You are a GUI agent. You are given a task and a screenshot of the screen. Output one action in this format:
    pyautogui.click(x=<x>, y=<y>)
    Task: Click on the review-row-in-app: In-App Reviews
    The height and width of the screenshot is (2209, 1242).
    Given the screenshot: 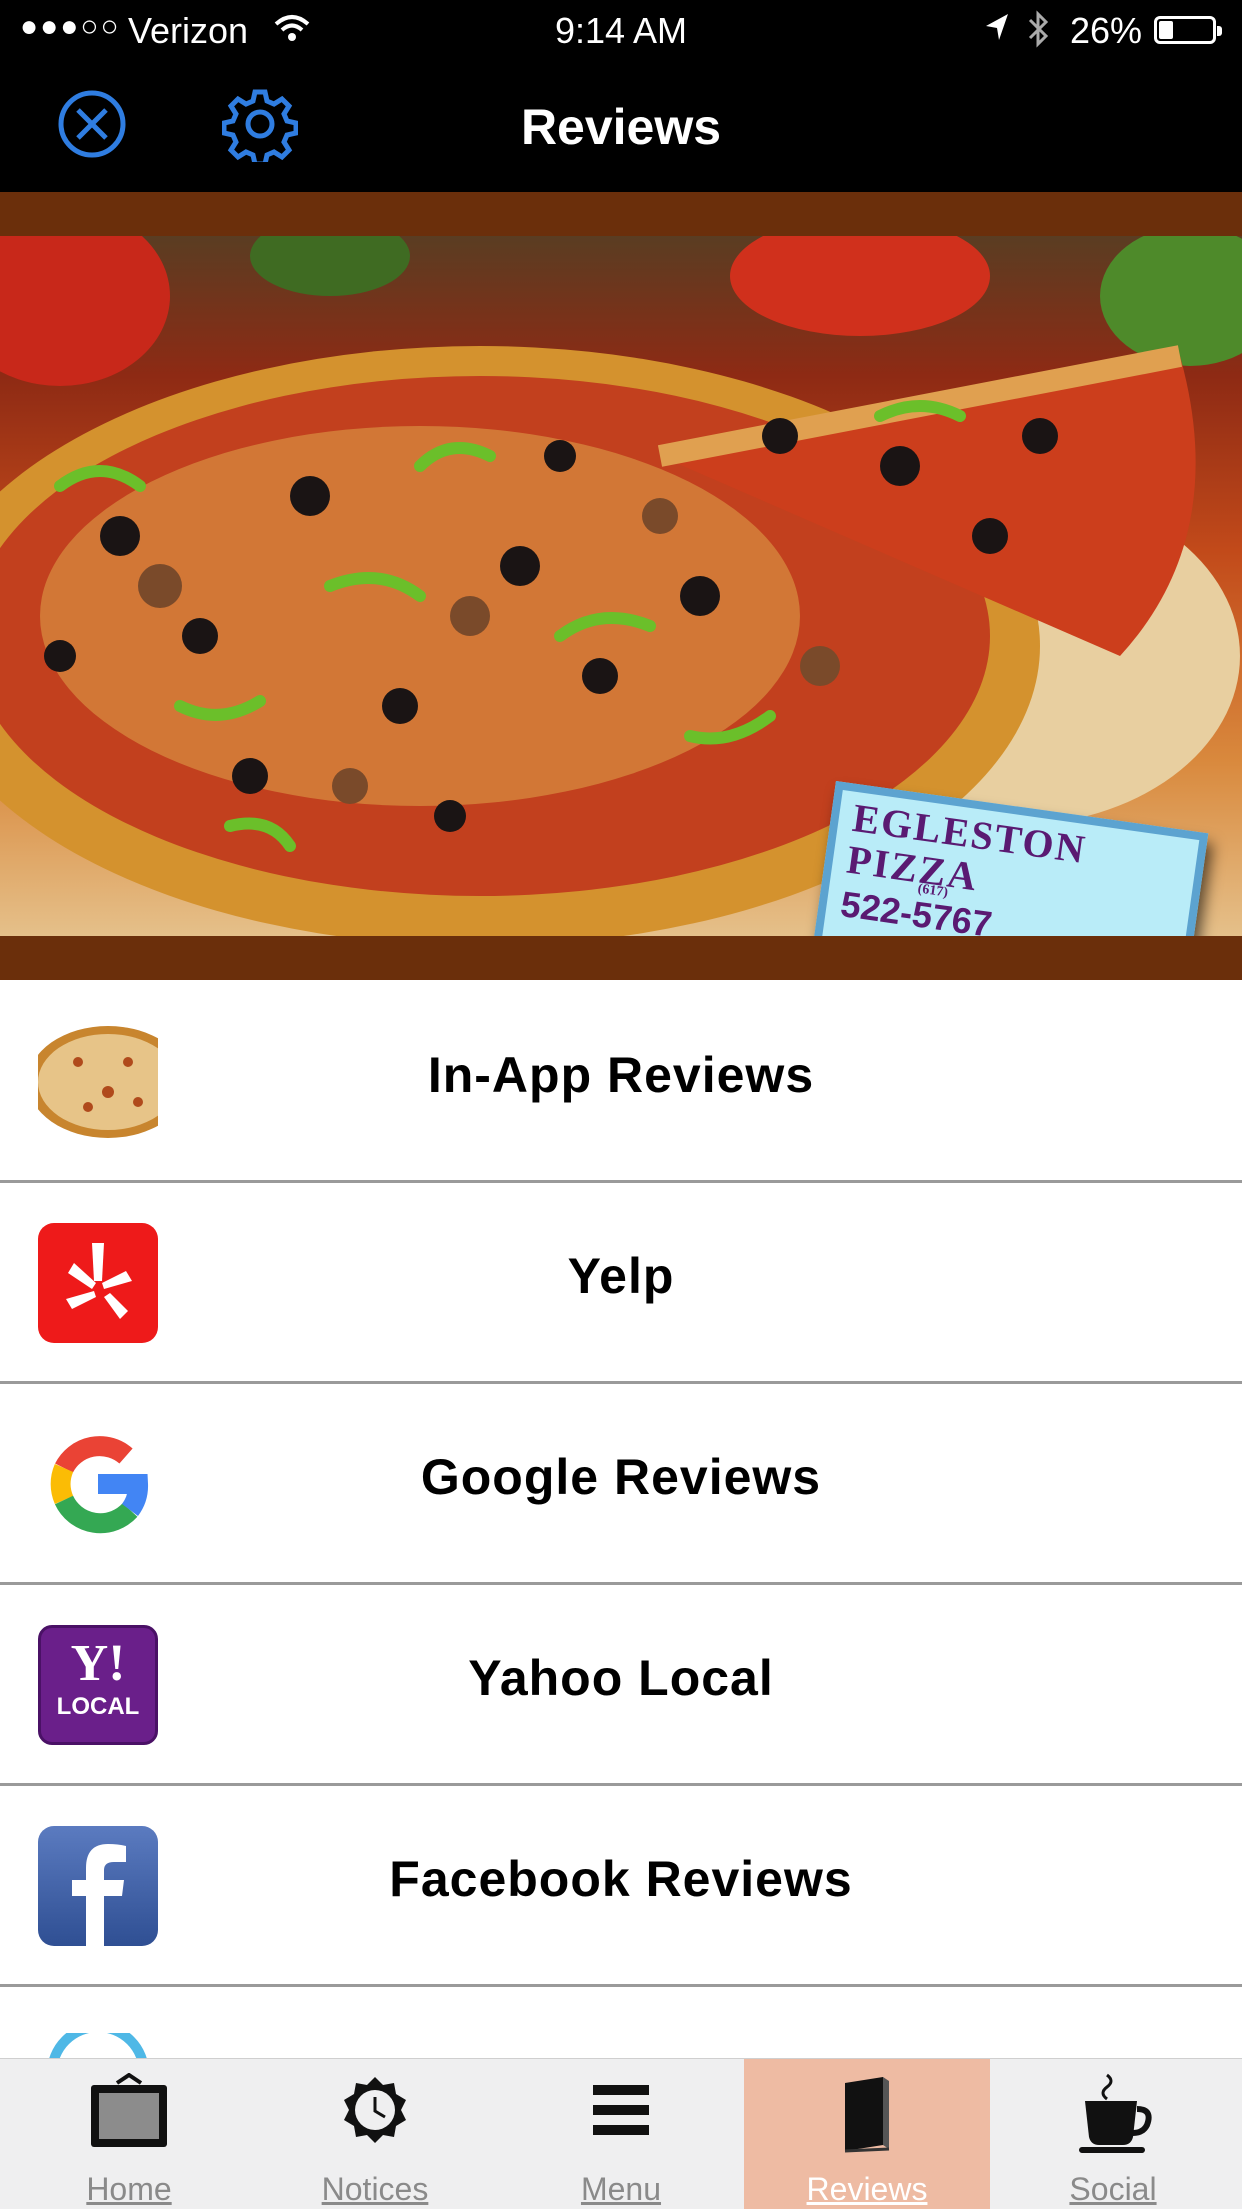 What is the action you would take?
    pyautogui.click(x=621, y=1082)
    